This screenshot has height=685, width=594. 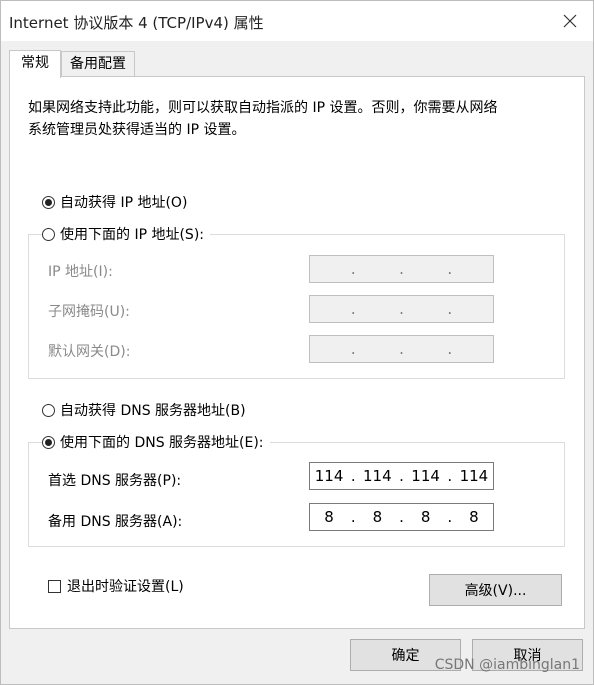 What do you see at coordinates (115, 522) in the screenshot?
I see `alternate-dns-label: 备用 DNS 服务器(A):` at bounding box center [115, 522].